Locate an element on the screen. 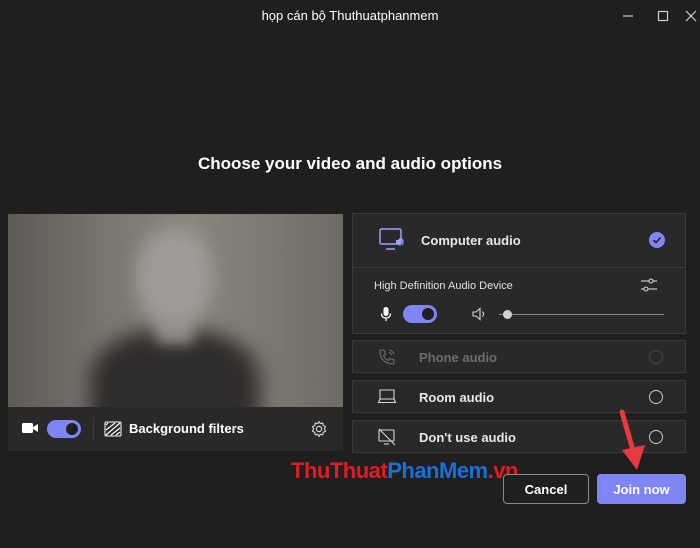  phone-audio-radio is located at coordinates (656, 357).